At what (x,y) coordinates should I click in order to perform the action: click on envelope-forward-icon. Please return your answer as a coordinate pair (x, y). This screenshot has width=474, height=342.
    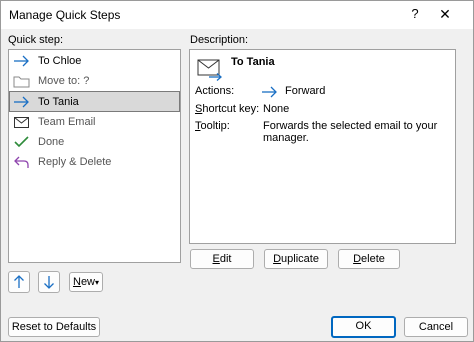
    Looking at the image, I should click on (209, 70).